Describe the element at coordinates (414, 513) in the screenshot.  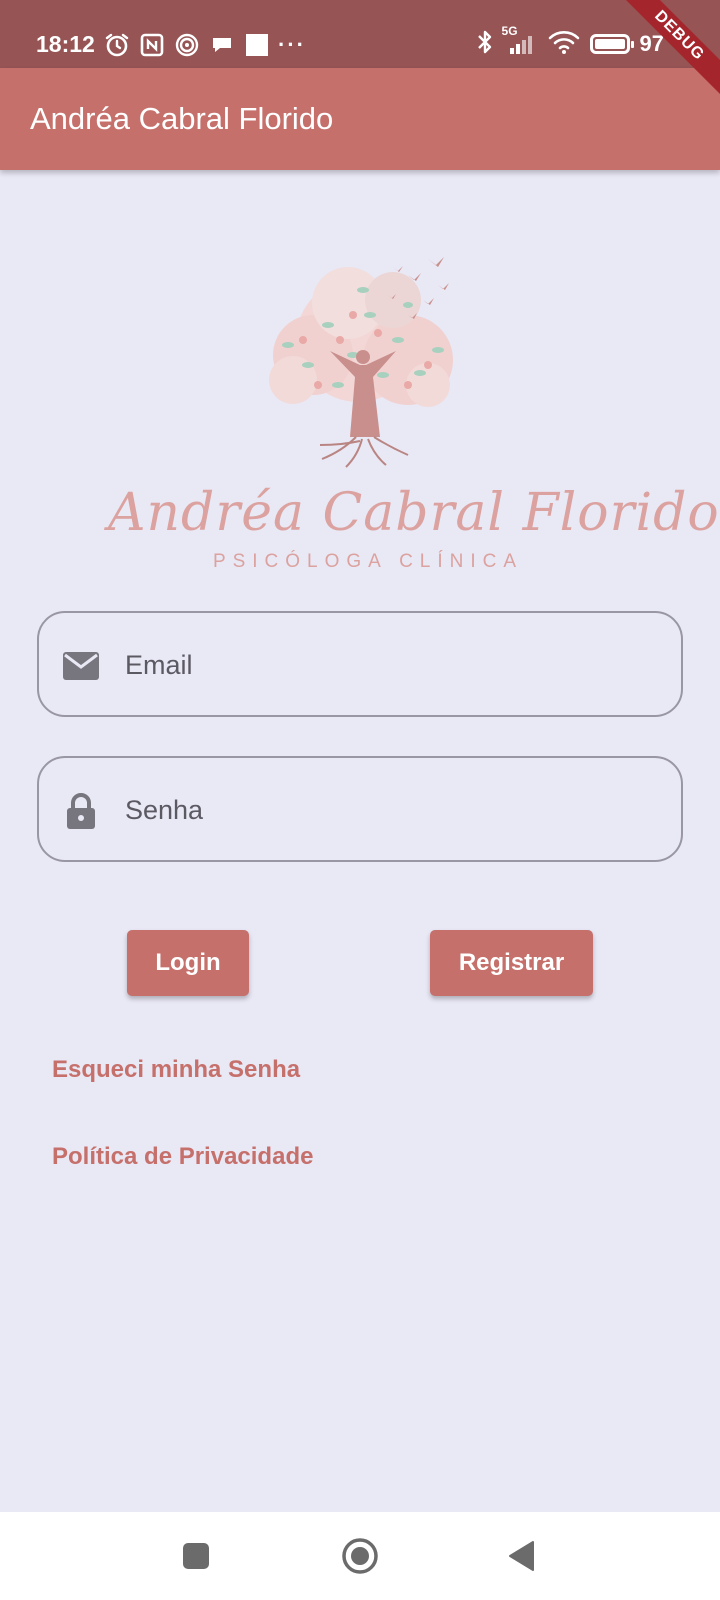
I see `logo-name: Andréa Cabral Florido` at that location.